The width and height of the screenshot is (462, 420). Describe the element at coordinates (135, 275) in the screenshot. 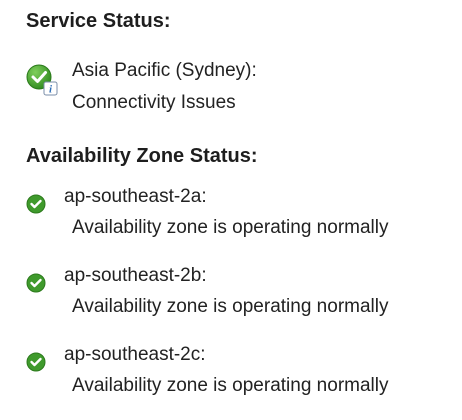

I see `zone-name: ap-southeast-2b:` at that location.